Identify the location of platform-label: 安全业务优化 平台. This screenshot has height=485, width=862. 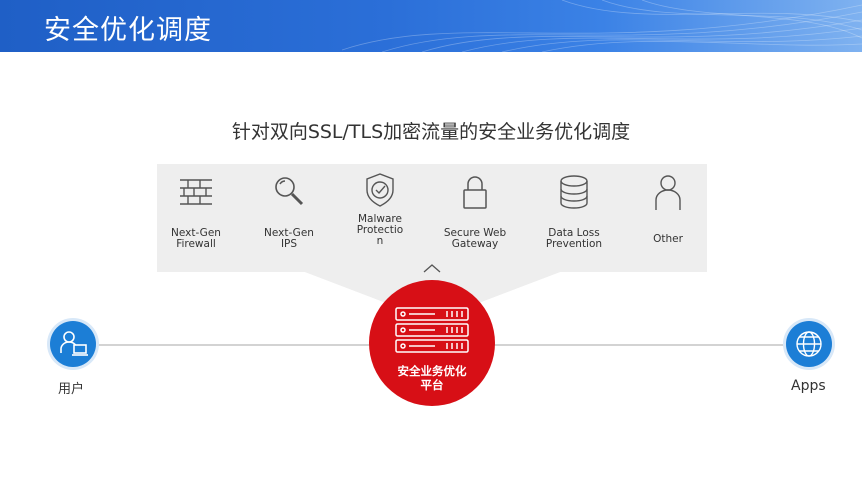
(432, 378).